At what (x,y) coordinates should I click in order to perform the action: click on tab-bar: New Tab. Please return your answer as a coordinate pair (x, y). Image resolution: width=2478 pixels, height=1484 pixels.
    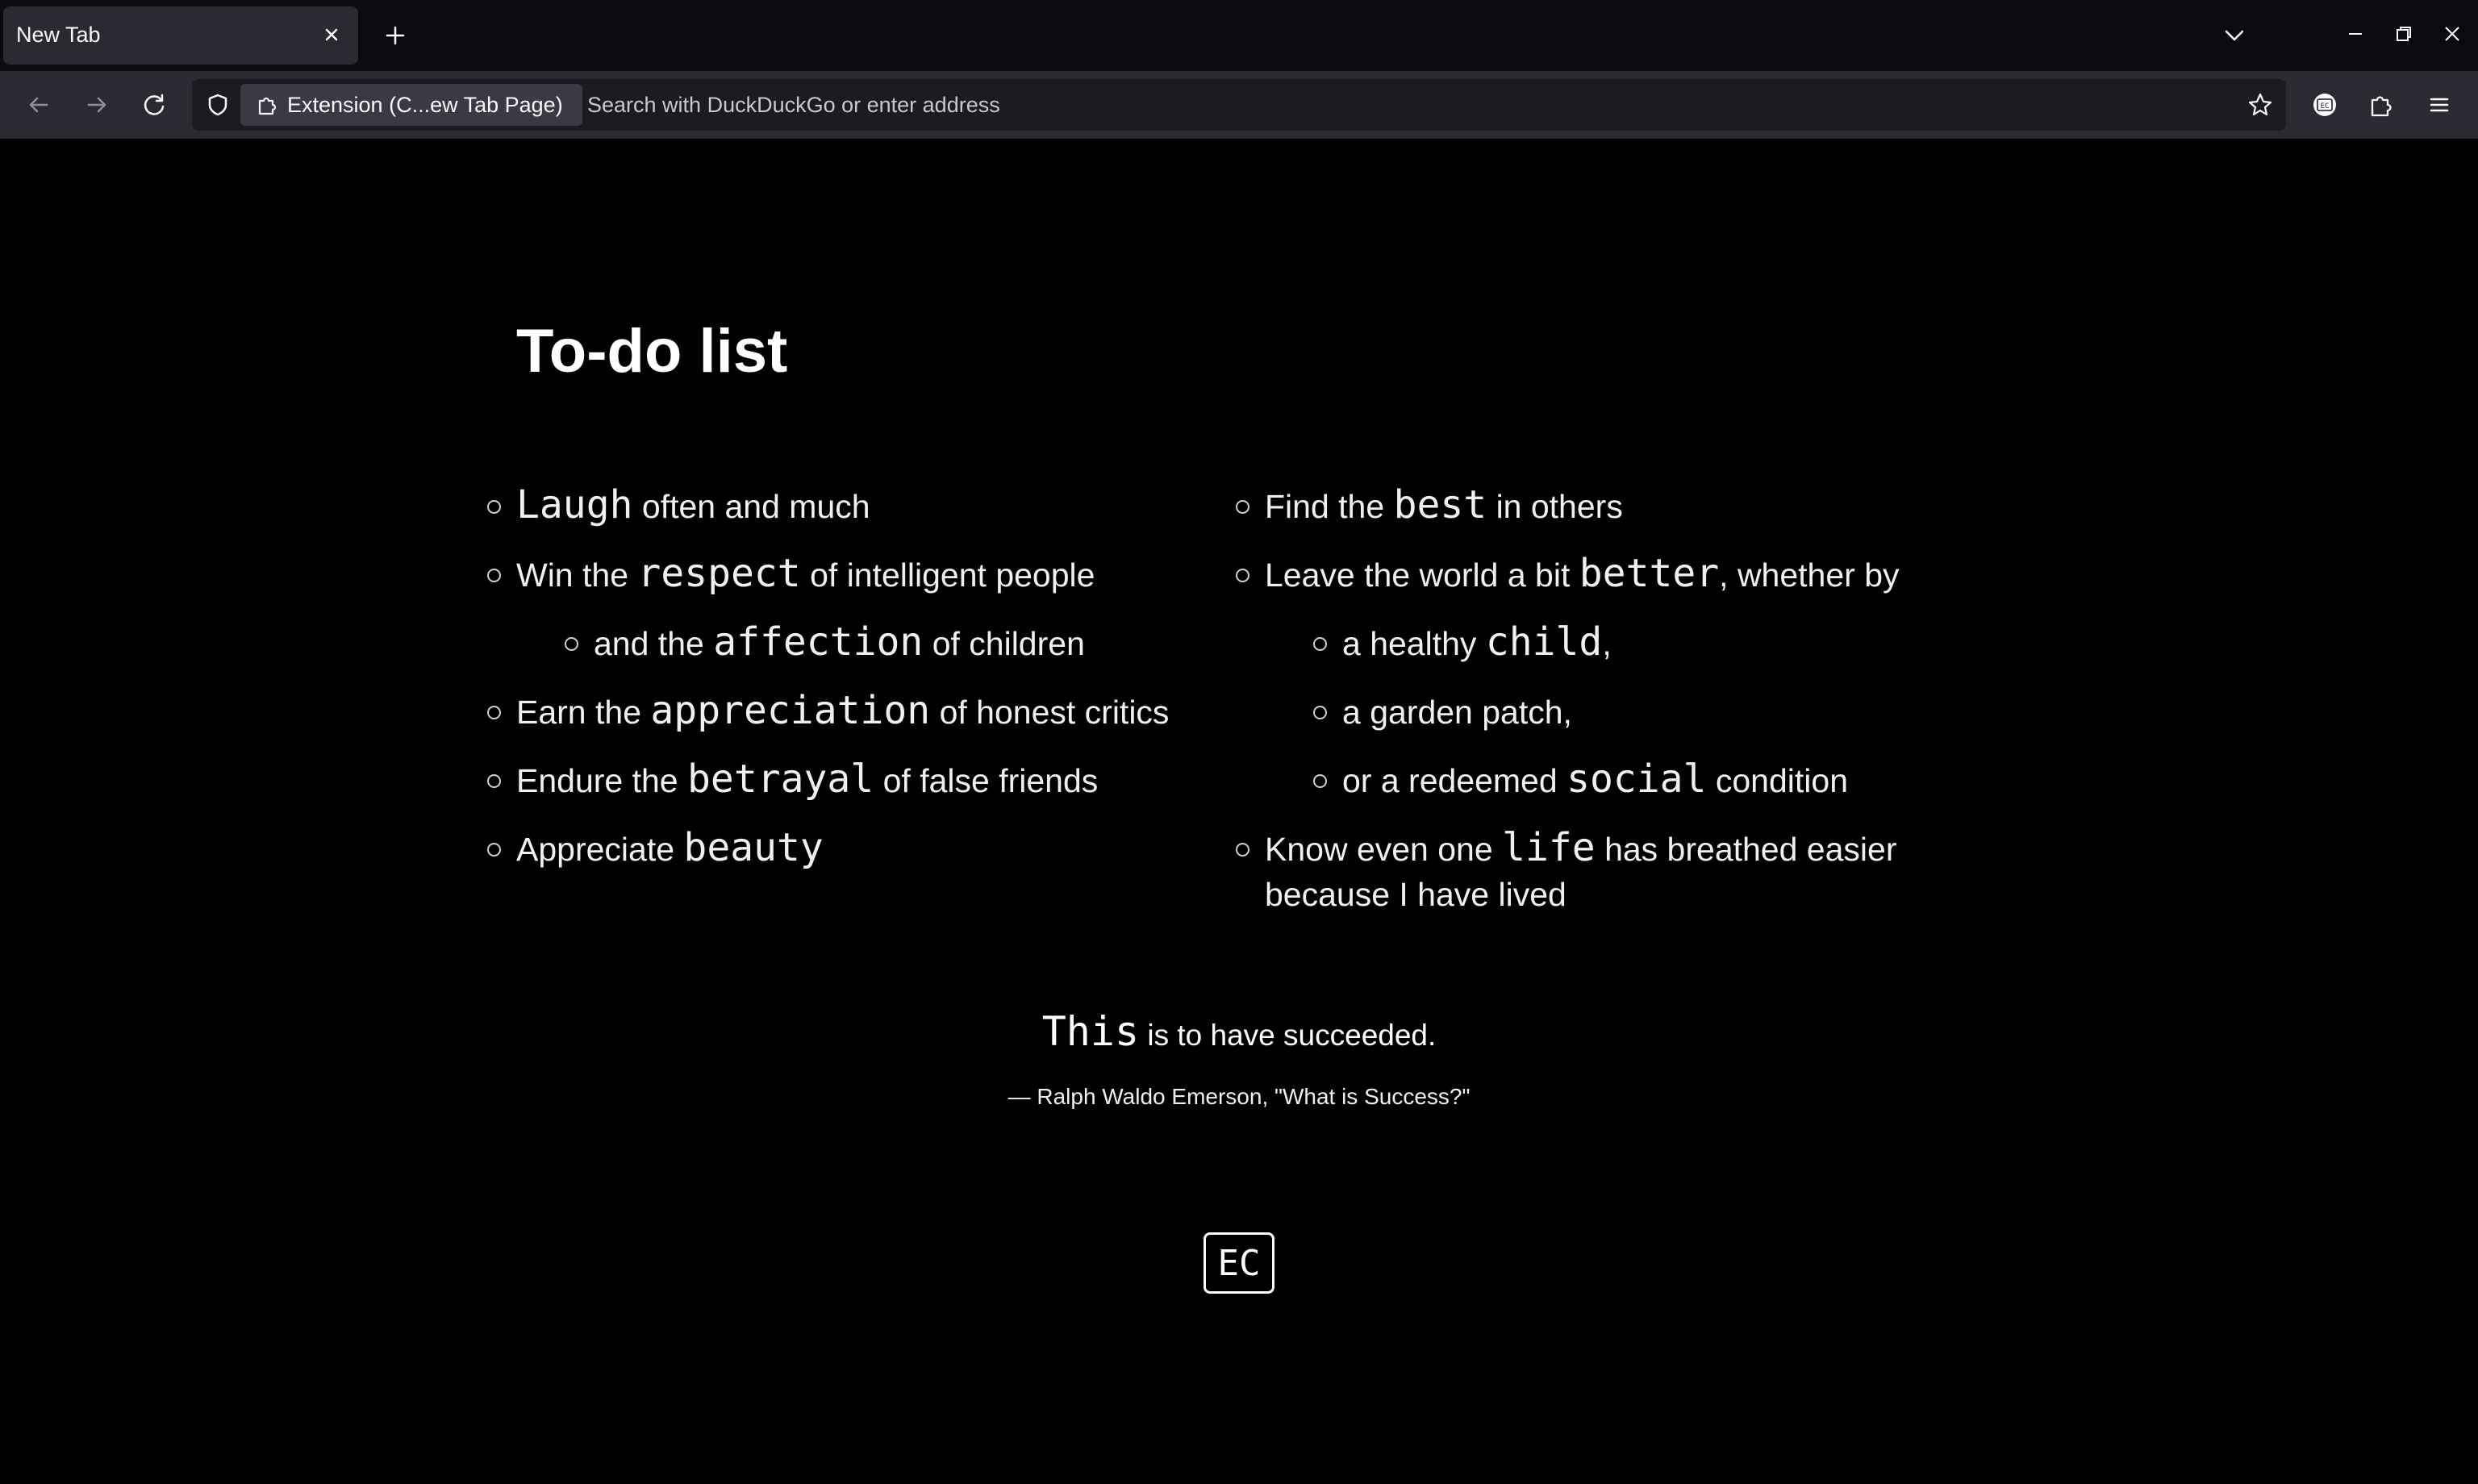
    Looking at the image, I should click on (1239, 36).